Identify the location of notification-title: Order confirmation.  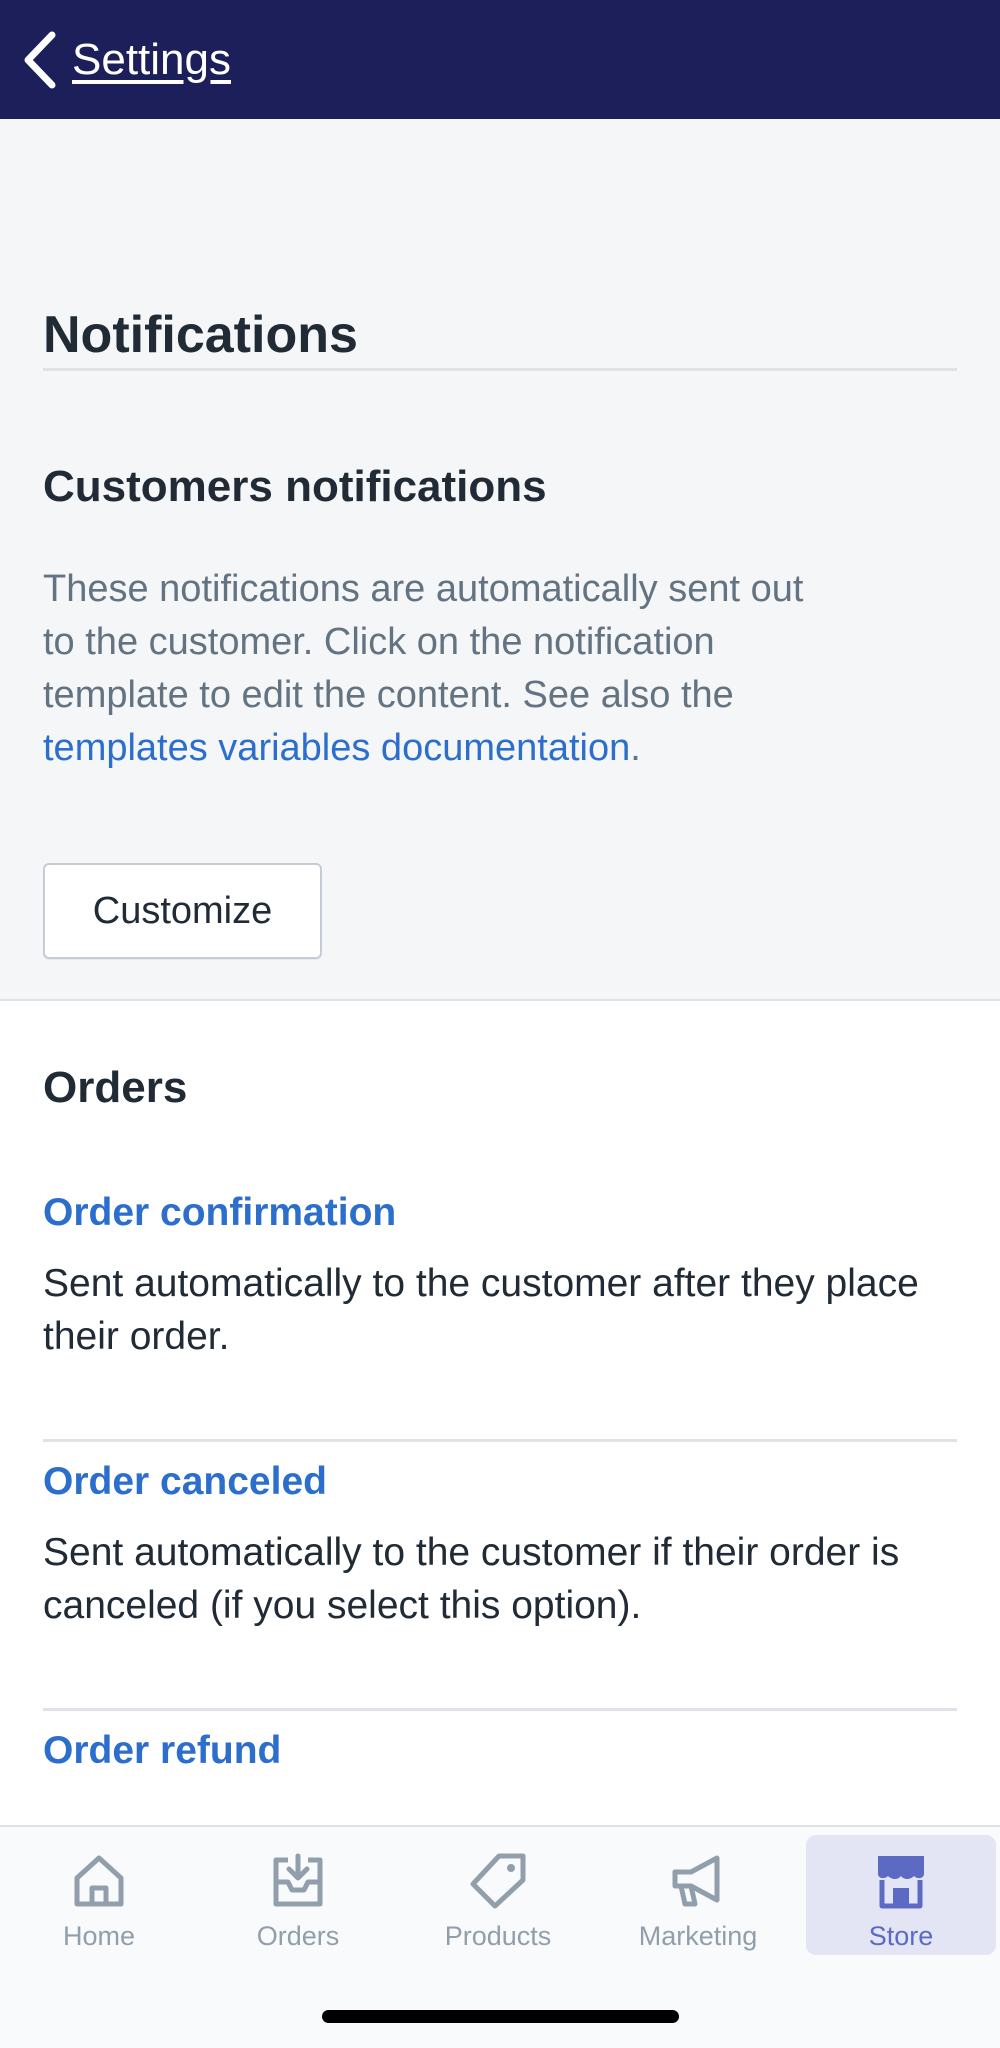
(219, 1213).